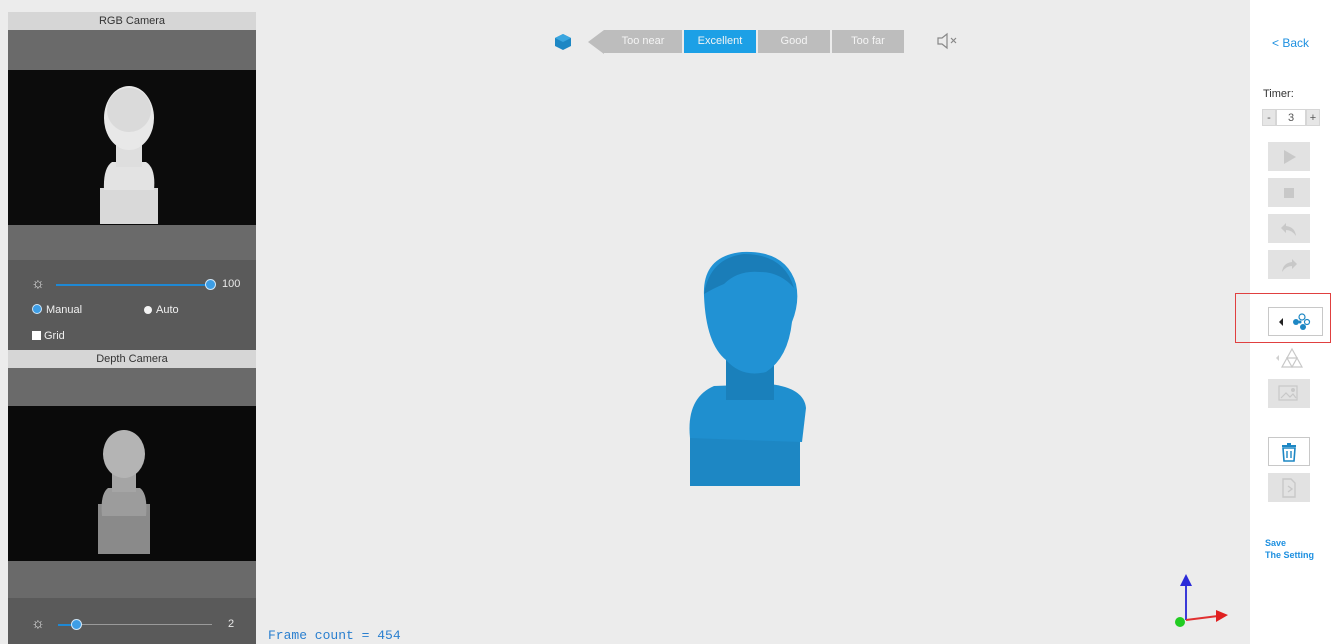 This screenshot has height=644, width=1333. What do you see at coordinates (54, 336) in the screenshot?
I see `grid-label: Grid` at bounding box center [54, 336].